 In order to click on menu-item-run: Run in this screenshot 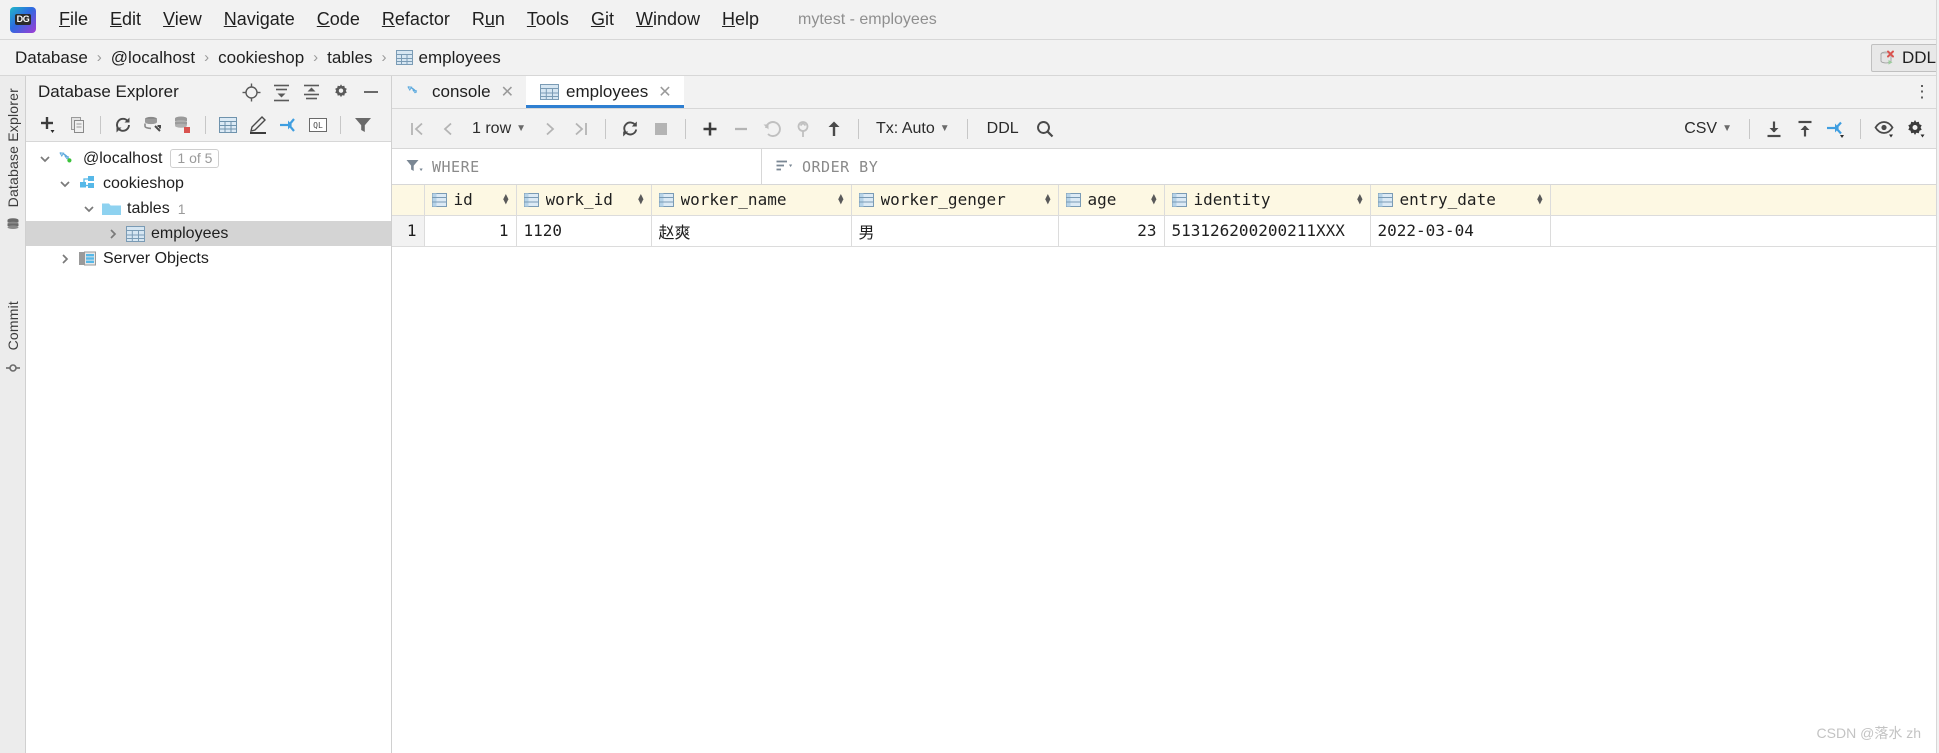, I will do `click(488, 19)`.